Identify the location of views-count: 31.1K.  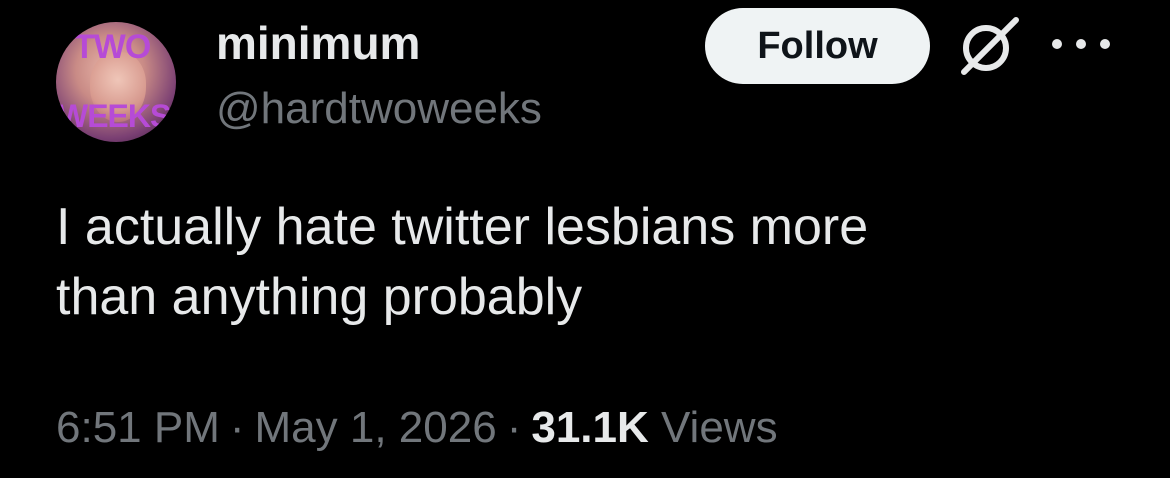
(589, 427).